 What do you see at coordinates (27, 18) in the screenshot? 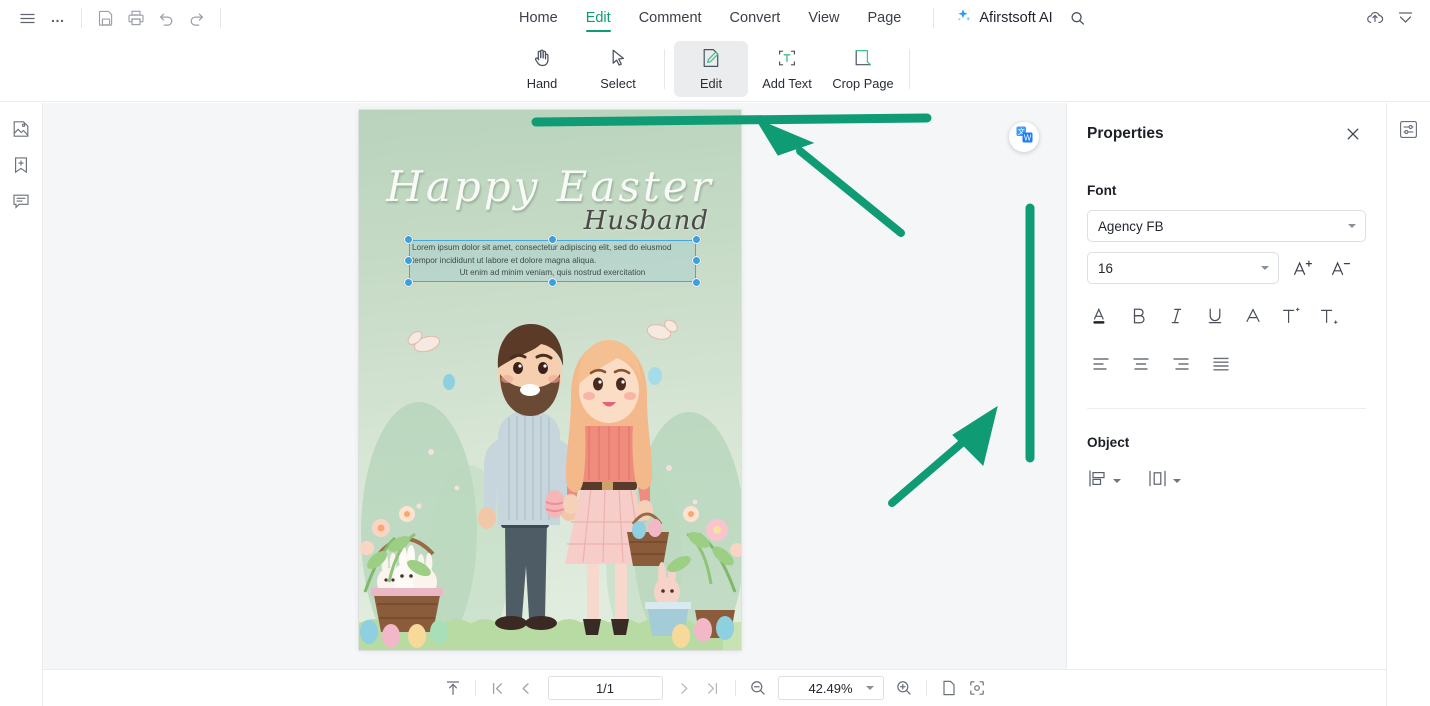
I see `menu-icon` at bounding box center [27, 18].